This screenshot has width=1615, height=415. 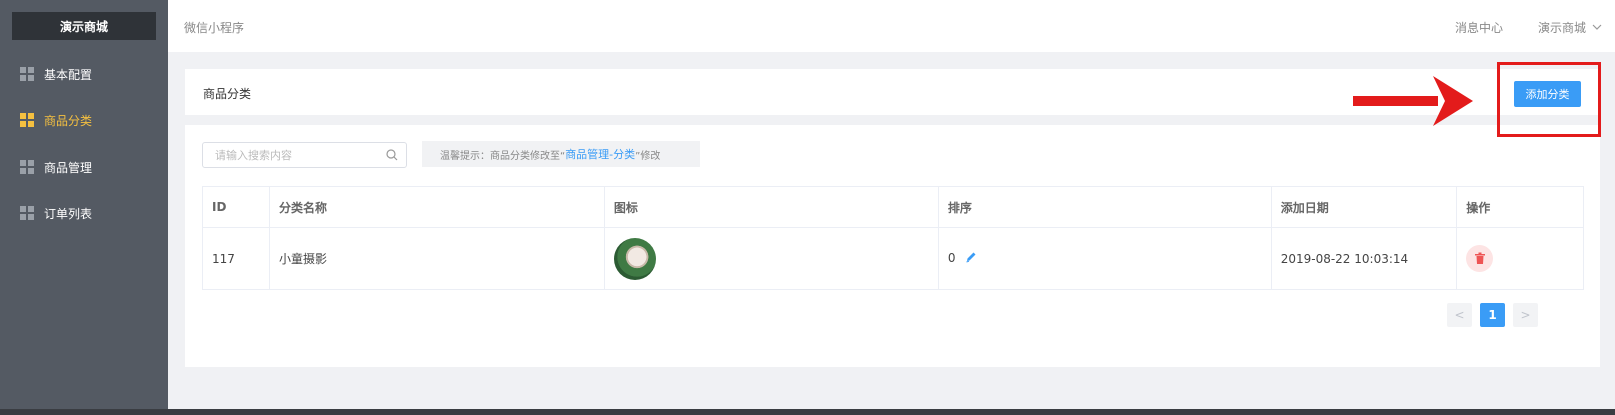 I want to click on cell-id: 117, so click(x=236, y=258).